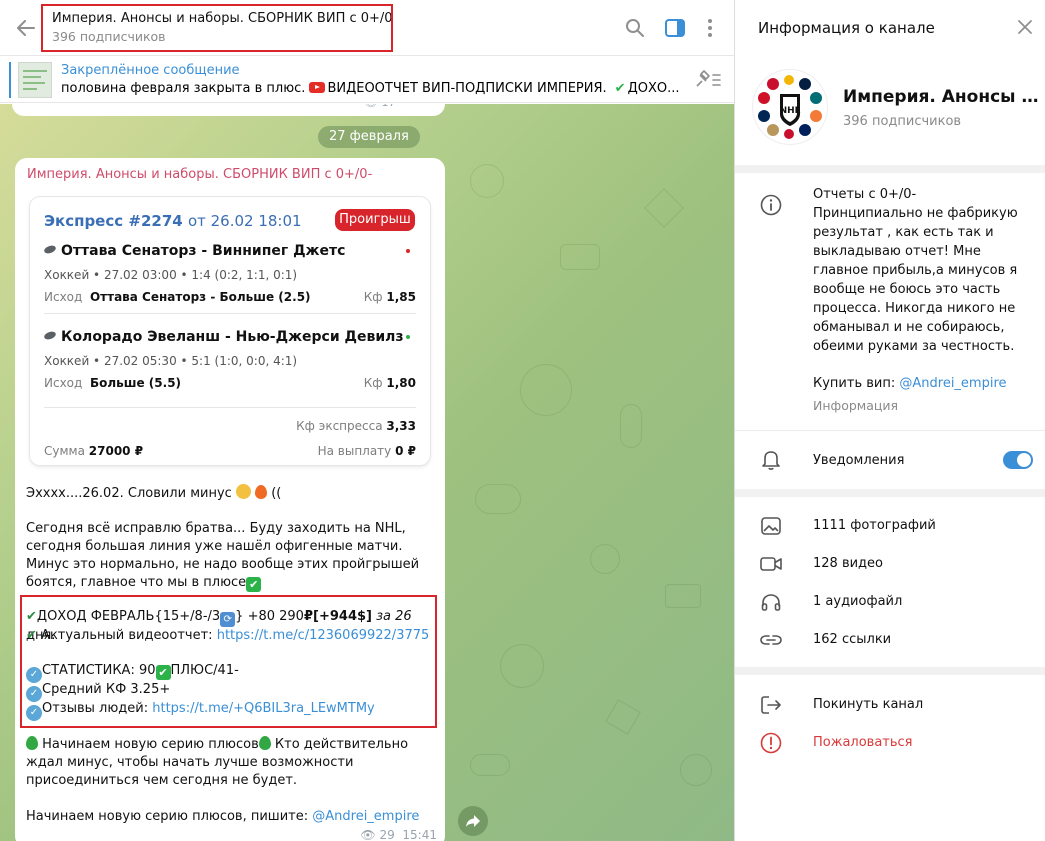 The height and width of the screenshot is (841, 1045). What do you see at coordinates (379, 106) in the screenshot?
I see `previous-views: 👁 17` at bounding box center [379, 106].